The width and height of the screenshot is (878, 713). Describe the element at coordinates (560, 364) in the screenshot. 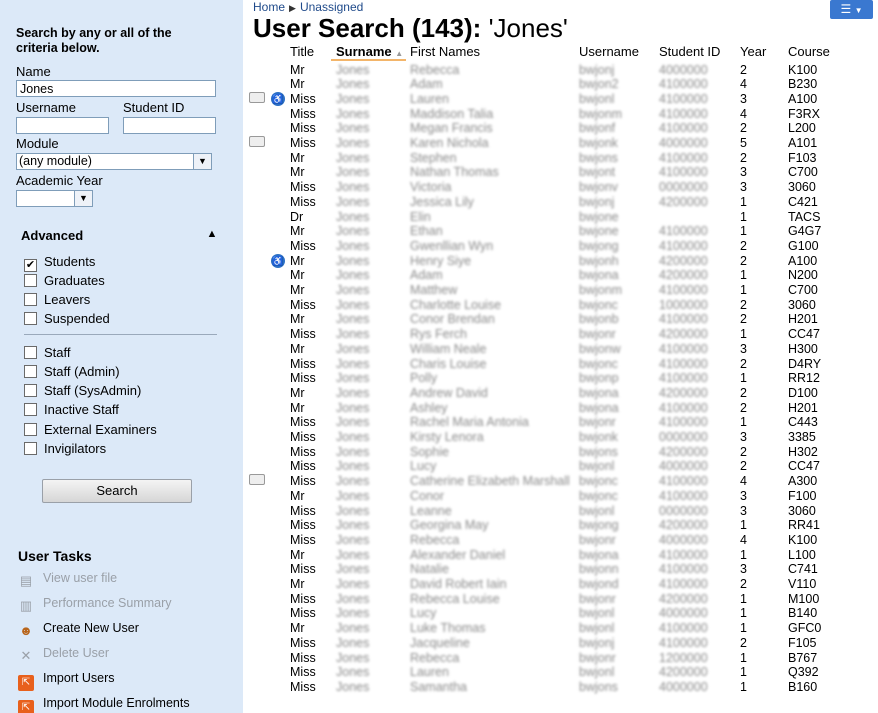

I see `table-row: Miss Jones Charis Louise bwjonc 4100000 2 D4RY` at that location.